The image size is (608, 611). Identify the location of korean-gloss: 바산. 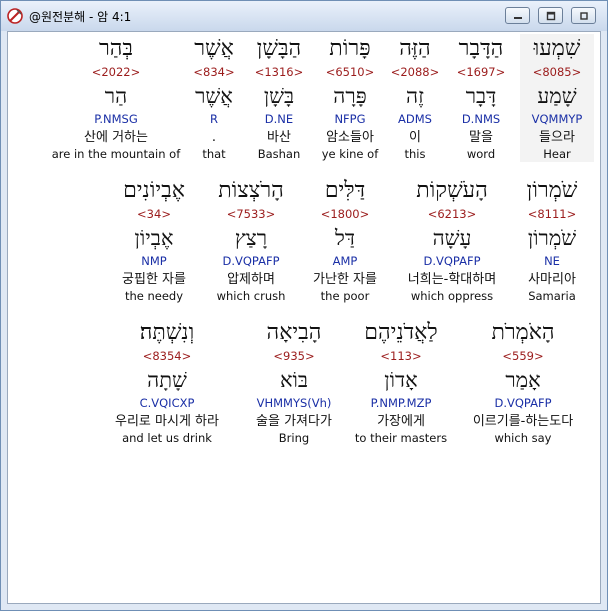
(279, 137).